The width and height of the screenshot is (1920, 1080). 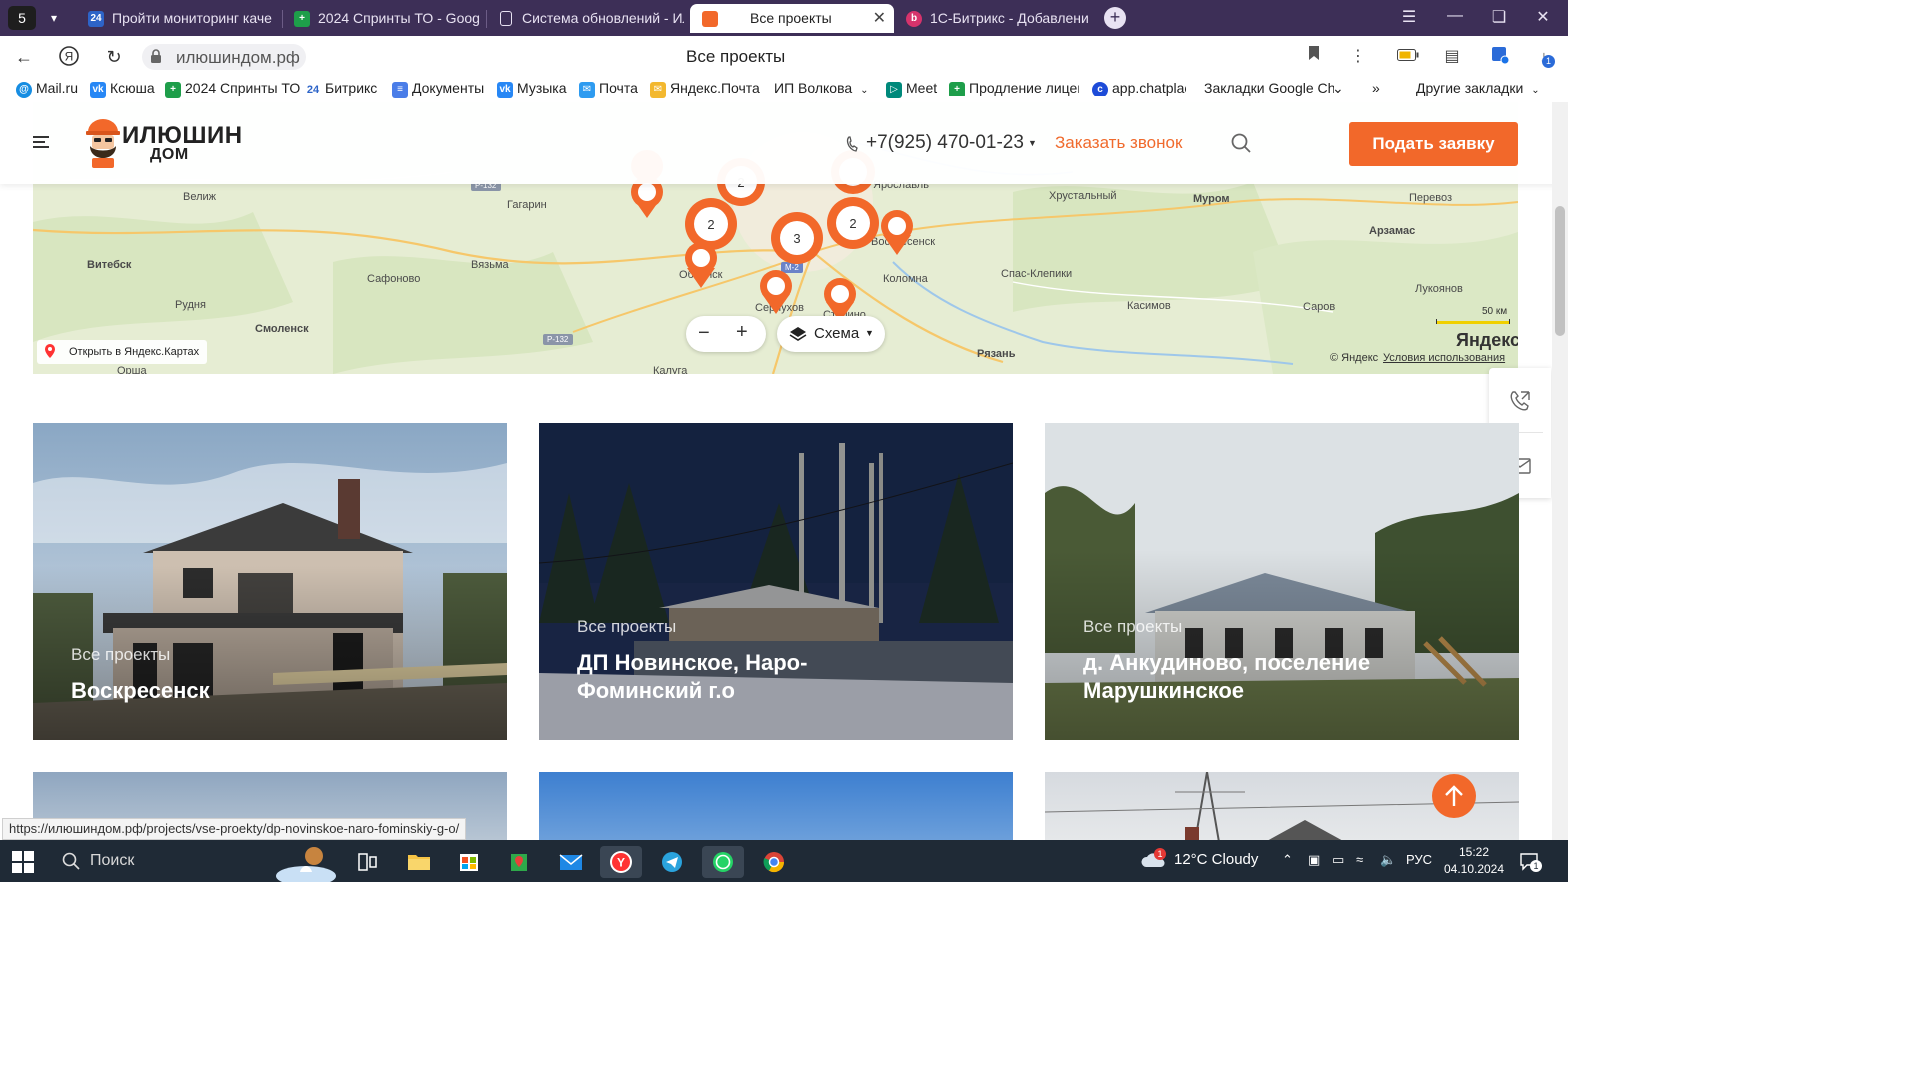 What do you see at coordinates (1118, 143) in the screenshot?
I see `callback-link: Заказать звонок` at bounding box center [1118, 143].